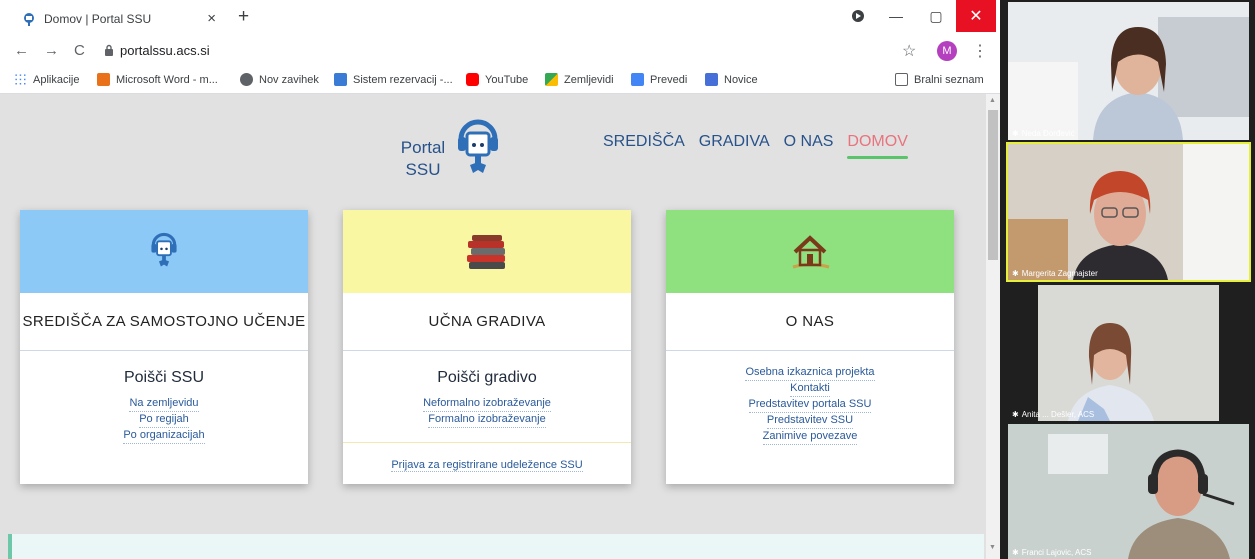 Image resolution: width=1255 pixels, height=559 pixels. What do you see at coordinates (487, 404) in the screenshot?
I see `link-neformalno: Neformalno izobraževanje` at bounding box center [487, 404].